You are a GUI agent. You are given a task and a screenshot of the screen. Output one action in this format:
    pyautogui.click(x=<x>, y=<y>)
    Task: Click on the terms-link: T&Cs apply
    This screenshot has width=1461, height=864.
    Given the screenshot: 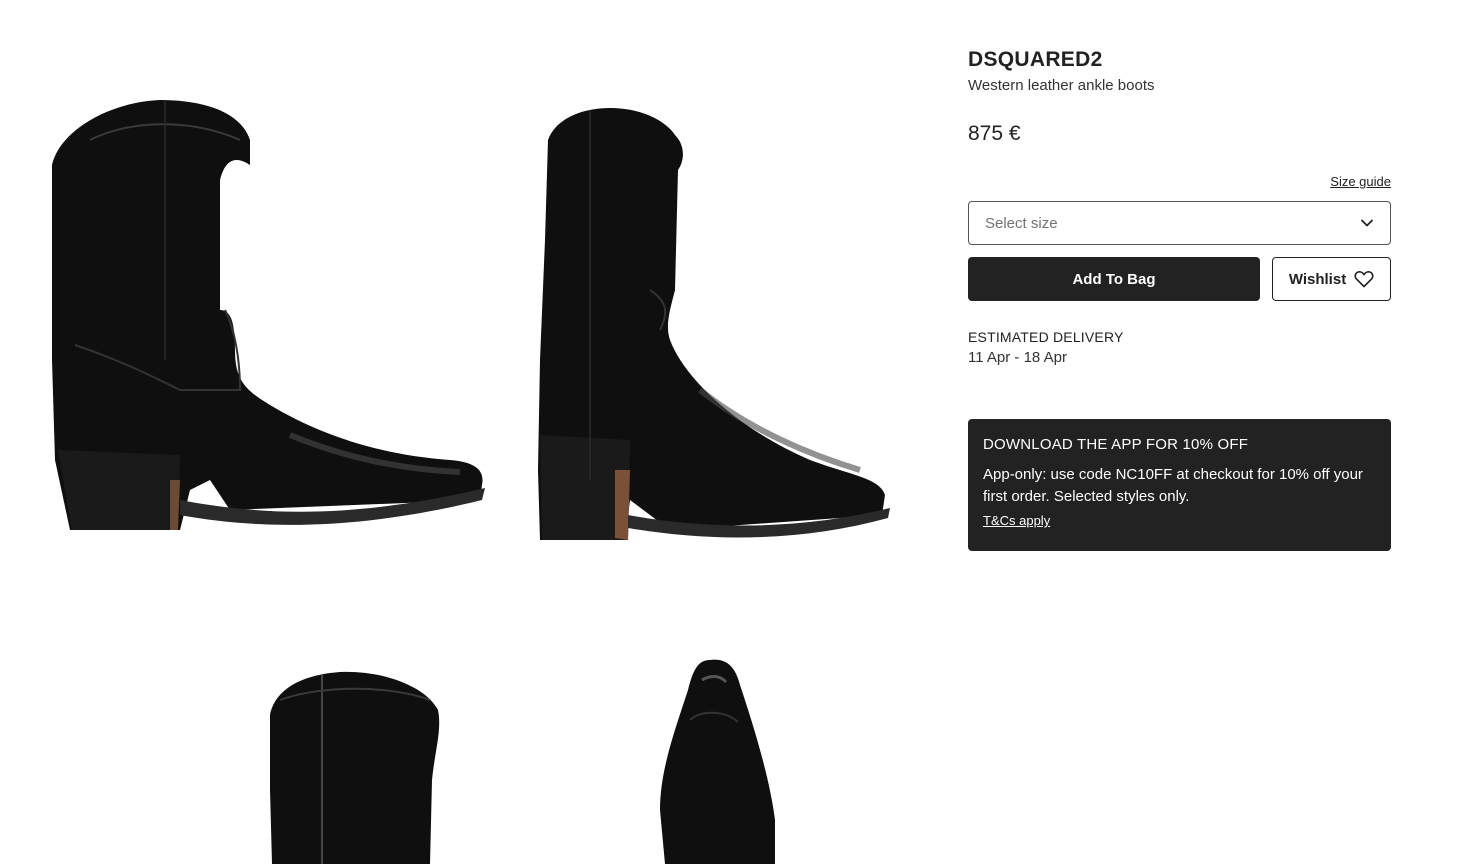 What is the action you would take?
    pyautogui.click(x=1016, y=520)
    